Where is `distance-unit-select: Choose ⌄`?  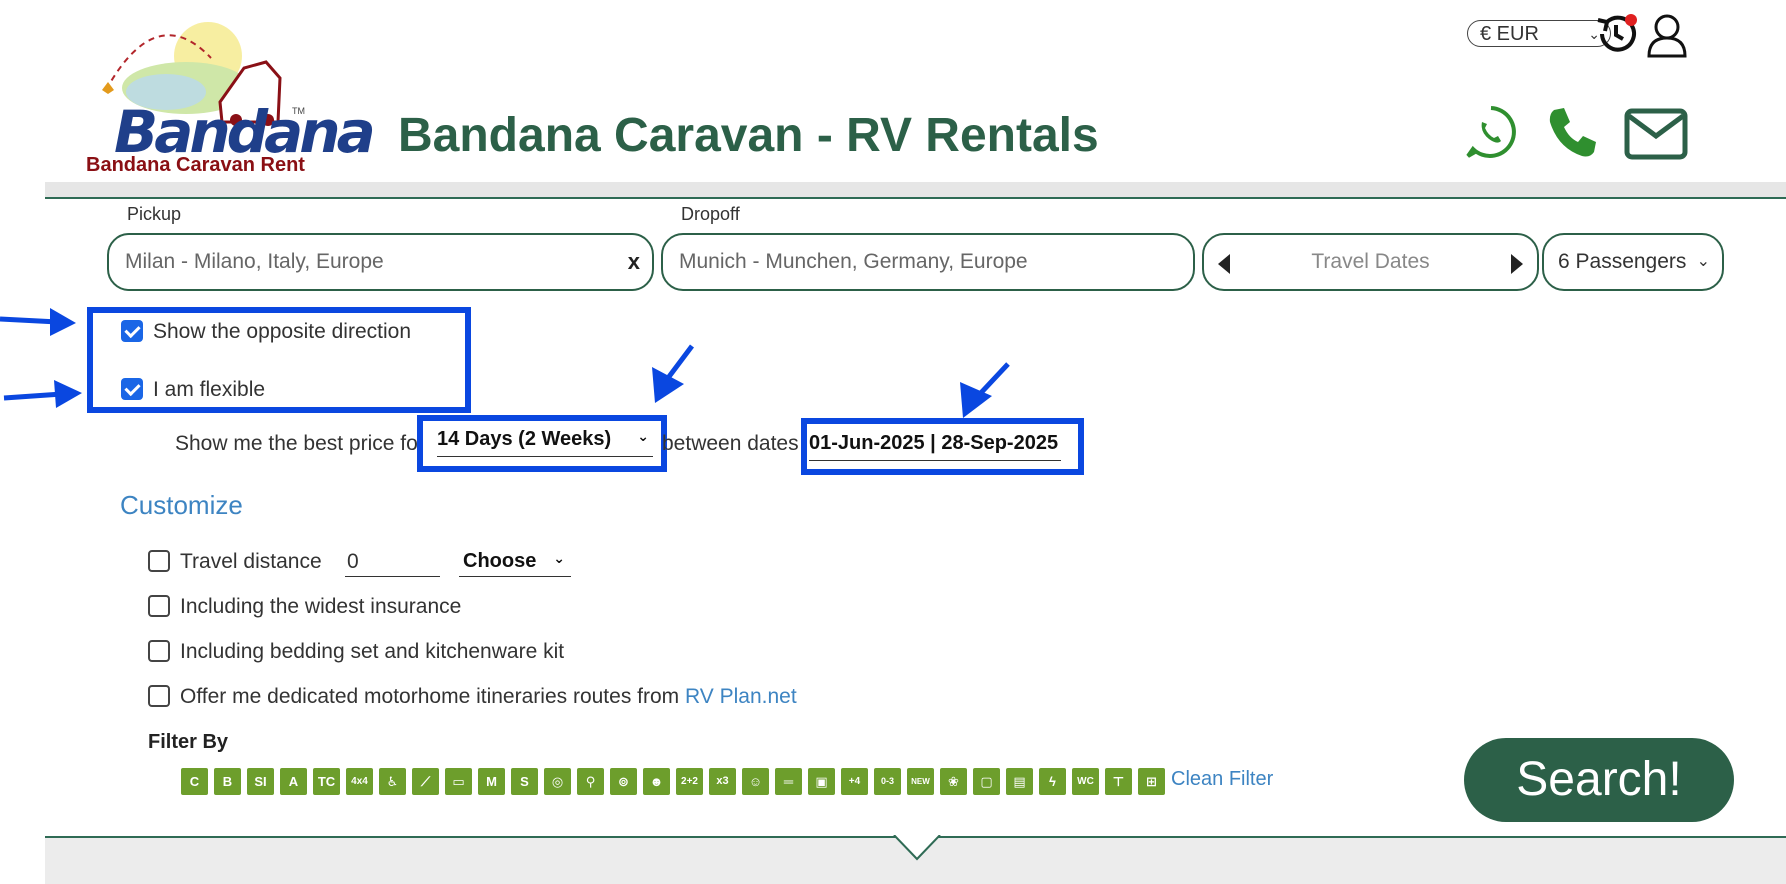 distance-unit-select: Choose ⌄ is located at coordinates (515, 563).